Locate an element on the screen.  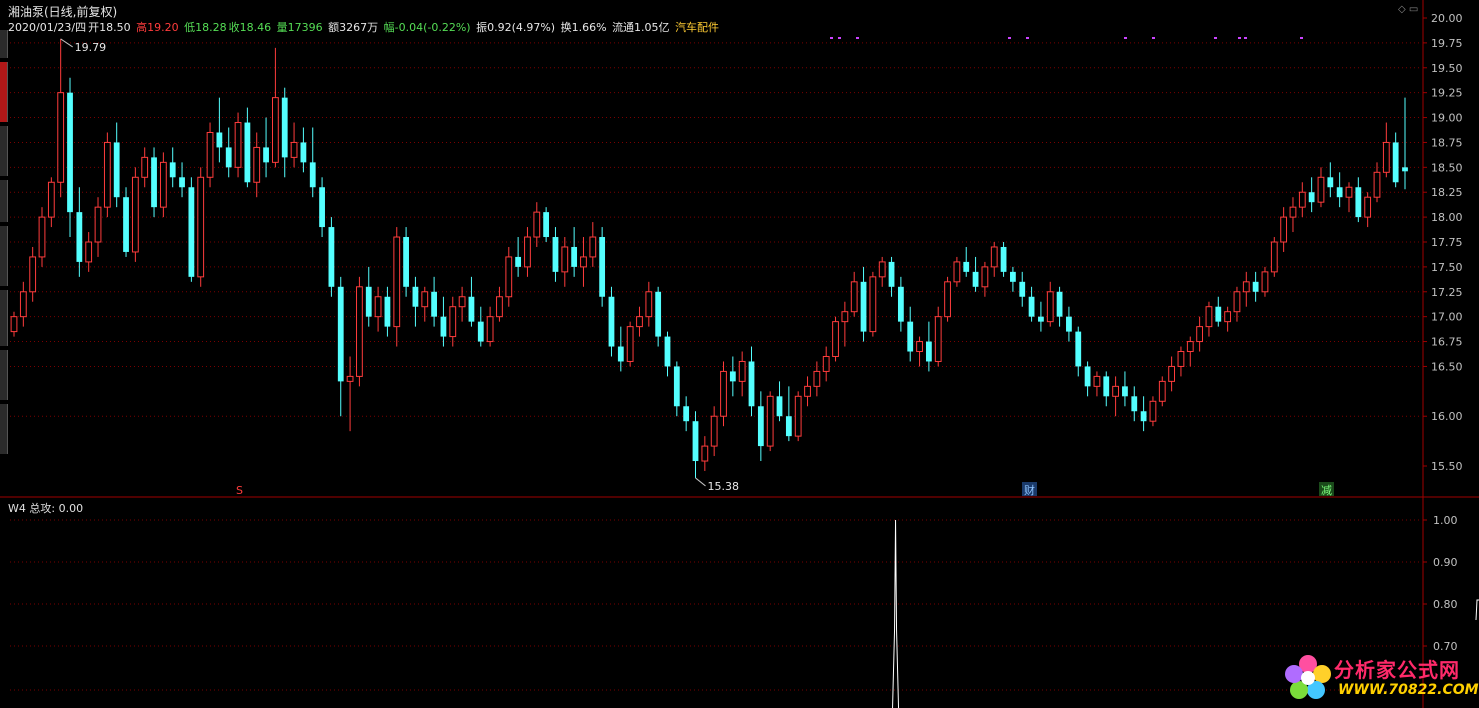
quote-high: 高19.20 is located at coordinates (157, 27).